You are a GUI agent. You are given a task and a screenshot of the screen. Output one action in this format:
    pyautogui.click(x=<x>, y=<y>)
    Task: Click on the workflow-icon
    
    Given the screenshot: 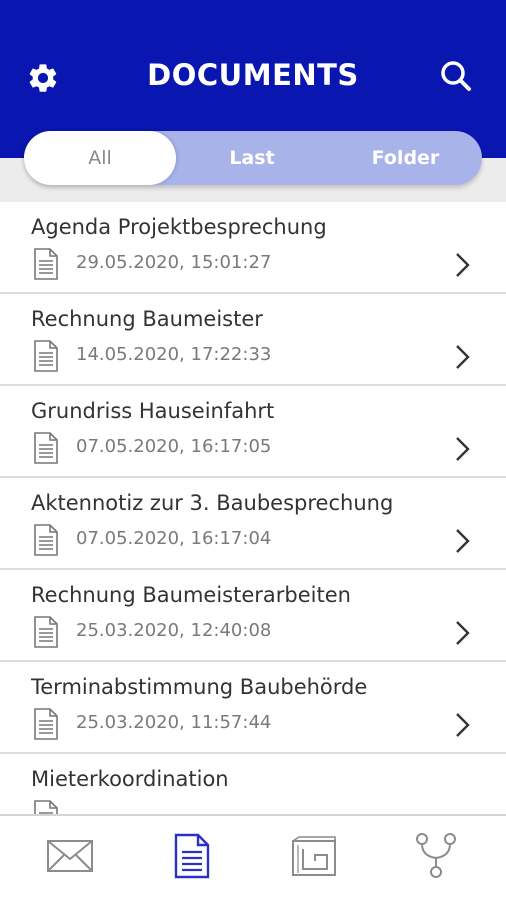 What is the action you would take?
    pyautogui.click(x=436, y=855)
    